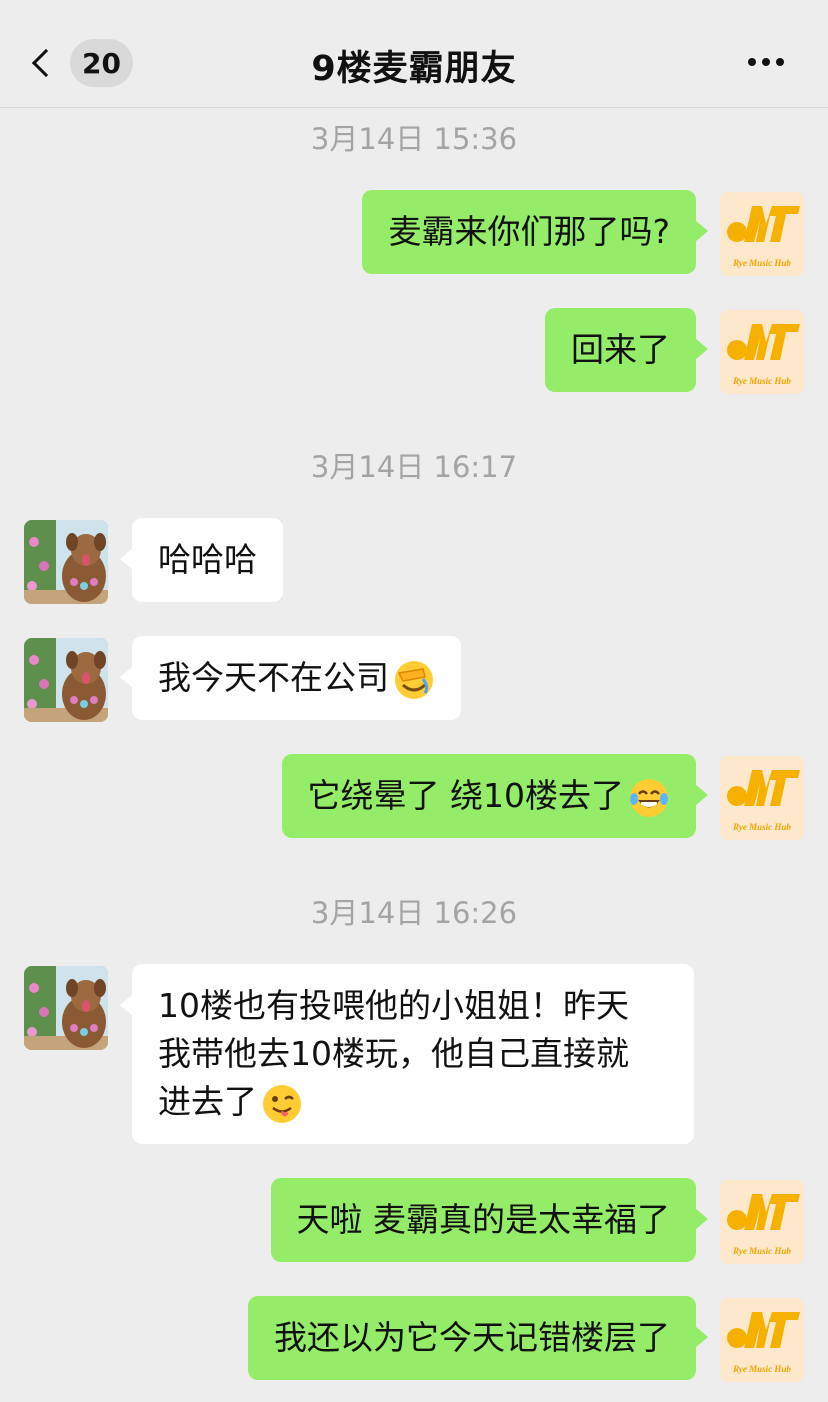 Image resolution: width=828 pixels, height=1402 pixels. What do you see at coordinates (535, 232) in the screenshot?
I see `message-bubble-outgoing: 麦霸来你们那了吗?` at bounding box center [535, 232].